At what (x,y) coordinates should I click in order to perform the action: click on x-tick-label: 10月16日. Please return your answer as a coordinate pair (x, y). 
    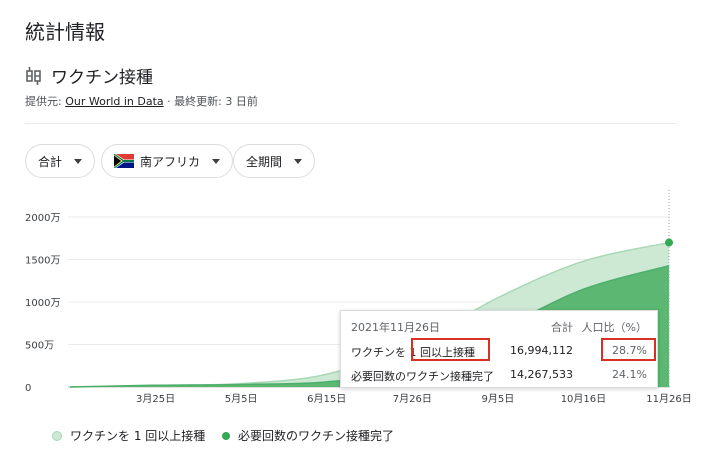
    Looking at the image, I should click on (583, 399).